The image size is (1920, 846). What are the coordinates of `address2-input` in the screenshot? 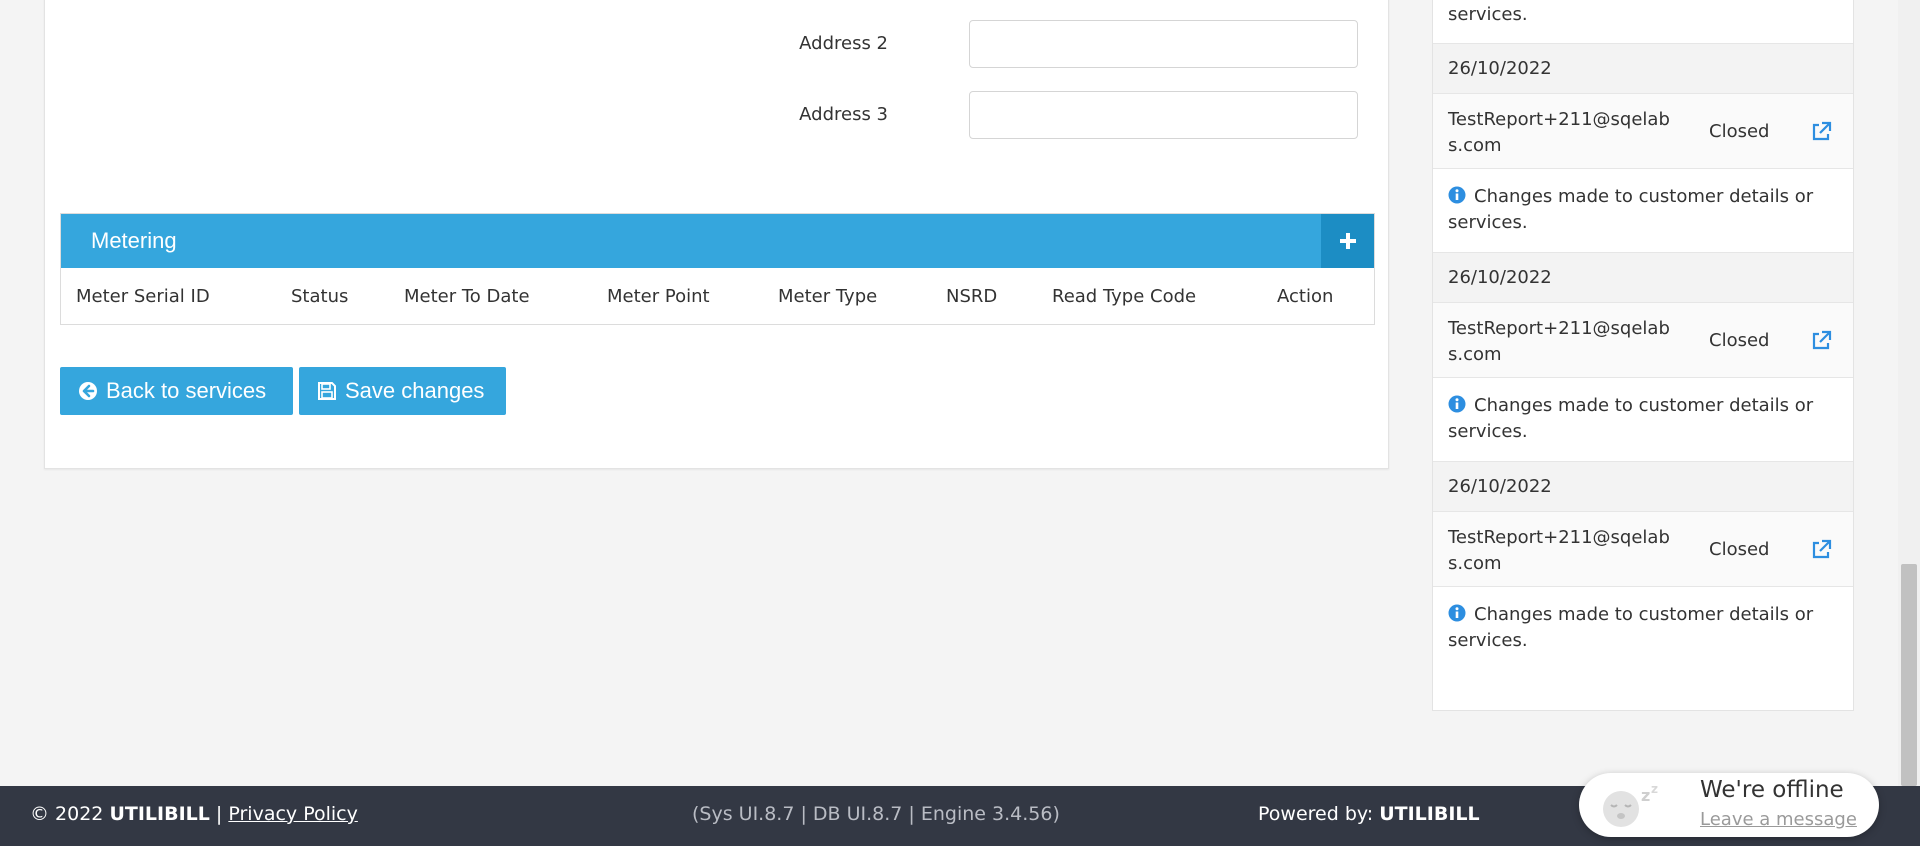 It's located at (1163, 44).